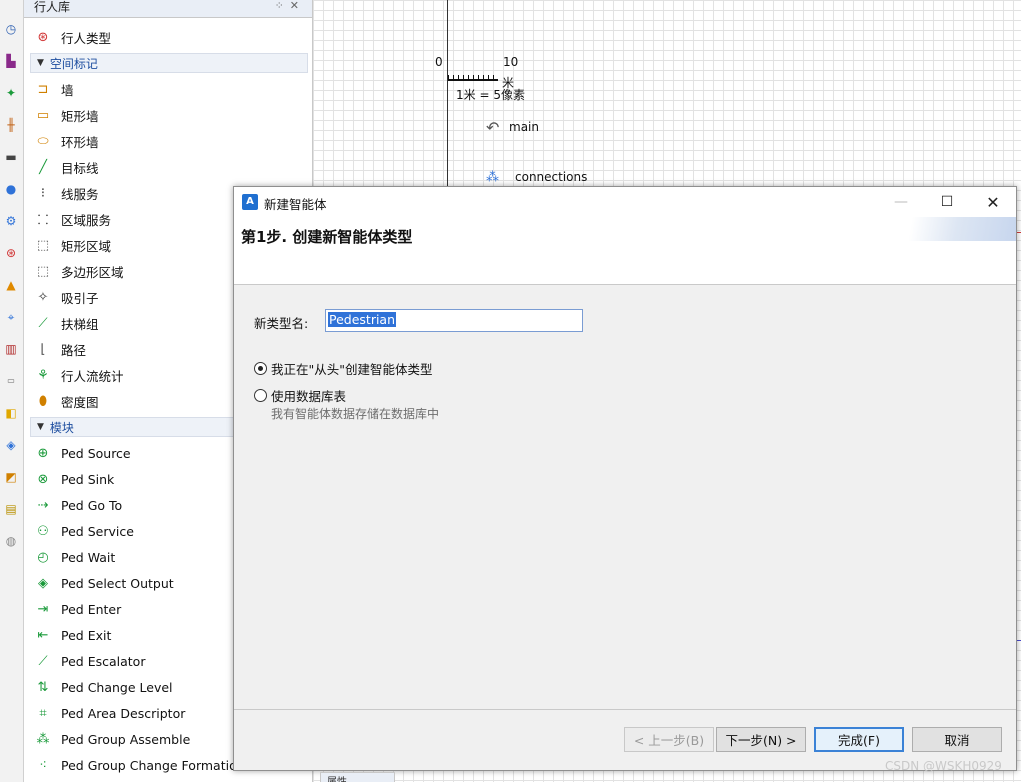 The image size is (1021, 782). I want to click on palette-item-label: 线服务, so click(80, 194).